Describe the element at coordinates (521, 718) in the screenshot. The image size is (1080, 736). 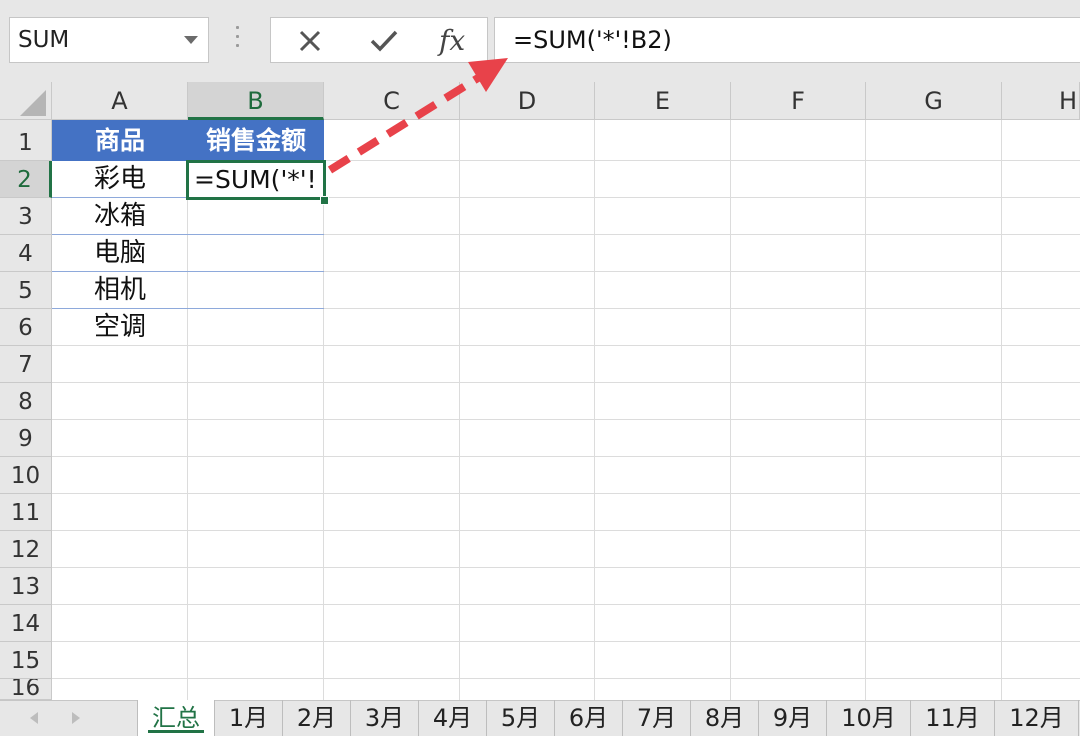
I see `sheet-tab-5: 5月` at that location.